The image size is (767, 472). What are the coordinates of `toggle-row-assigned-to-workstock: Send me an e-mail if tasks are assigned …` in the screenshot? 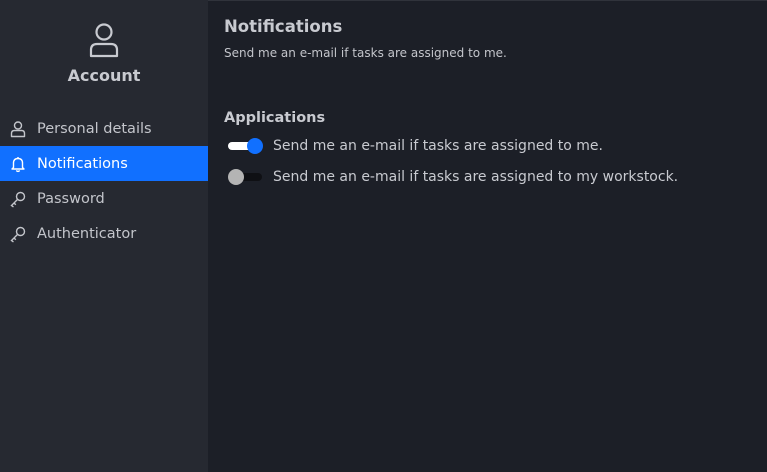 It's located at (495, 176).